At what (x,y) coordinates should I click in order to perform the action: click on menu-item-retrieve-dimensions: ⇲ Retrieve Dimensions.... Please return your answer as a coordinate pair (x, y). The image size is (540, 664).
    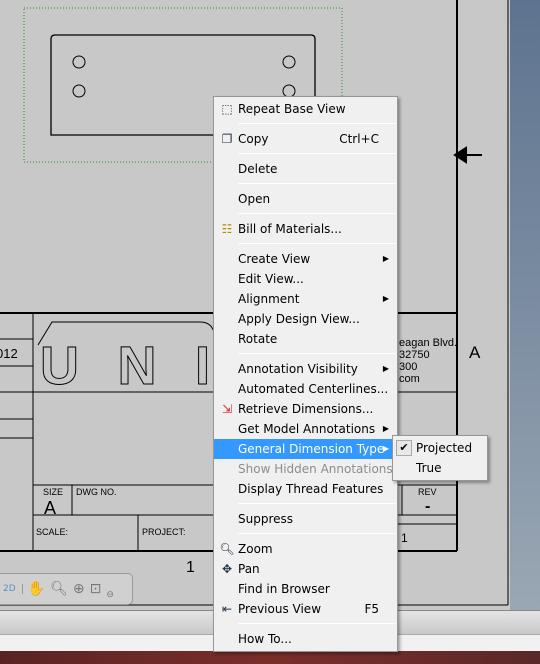
    Looking at the image, I should click on (305, 409).